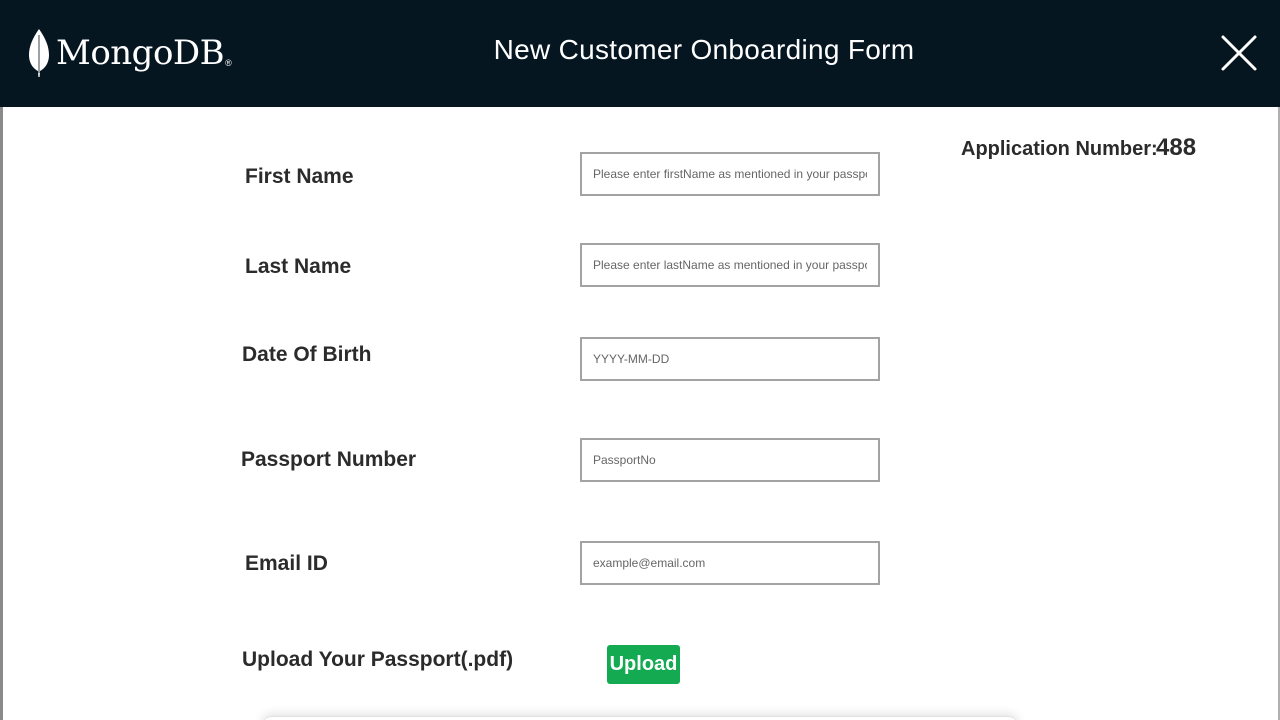 The image size is (1280, 720). I want to click on last-name-input, so click(730, 265).